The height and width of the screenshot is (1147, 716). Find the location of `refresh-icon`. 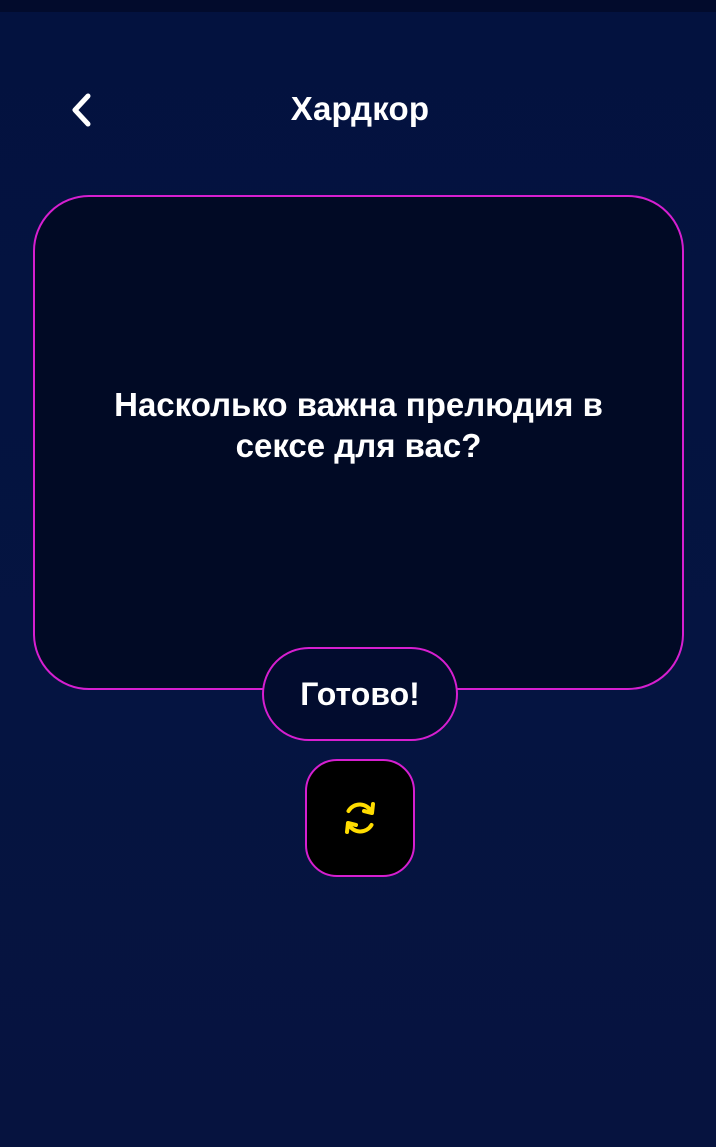

refresh-icon is located at coordinates (360, 818).